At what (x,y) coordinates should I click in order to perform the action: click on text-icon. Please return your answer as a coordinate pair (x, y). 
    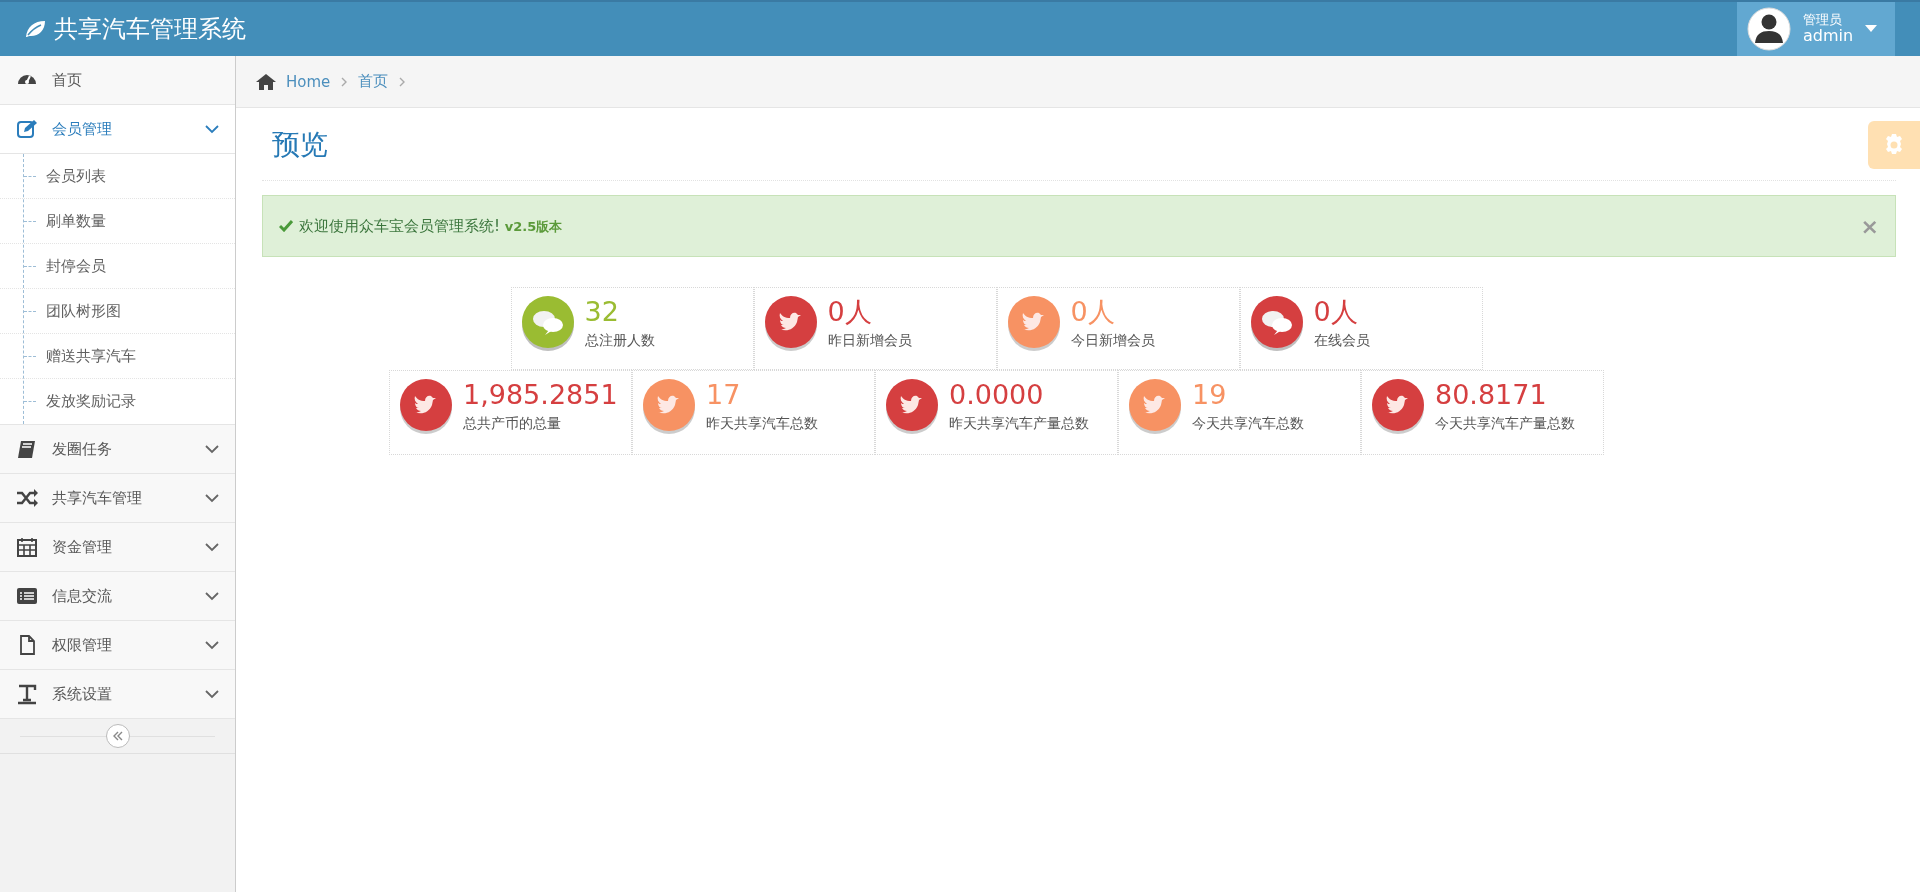
    Looking at the image, I should click on (27, 694).